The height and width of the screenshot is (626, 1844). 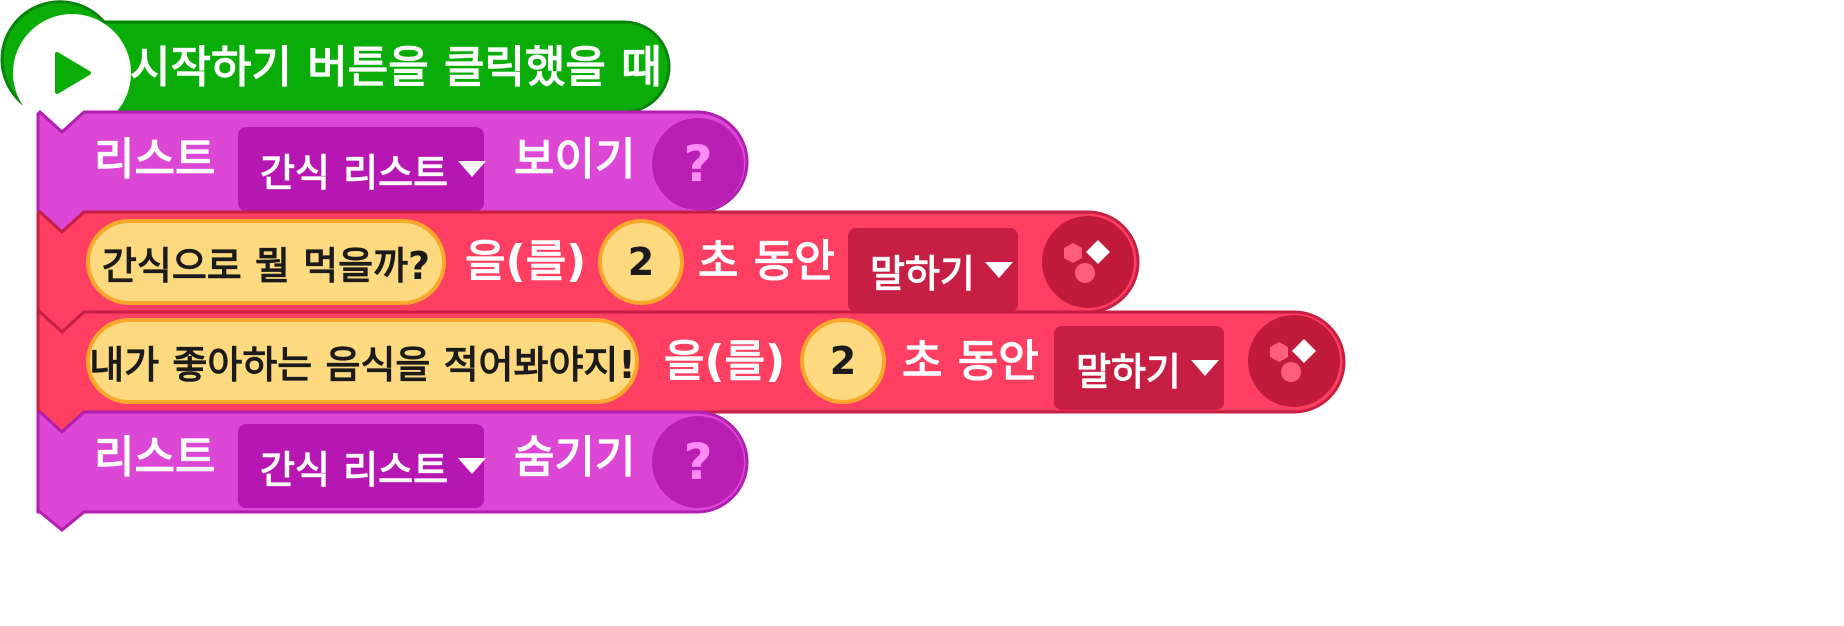 I want to click on list-label: 리스트, so click(x=155, y=457).